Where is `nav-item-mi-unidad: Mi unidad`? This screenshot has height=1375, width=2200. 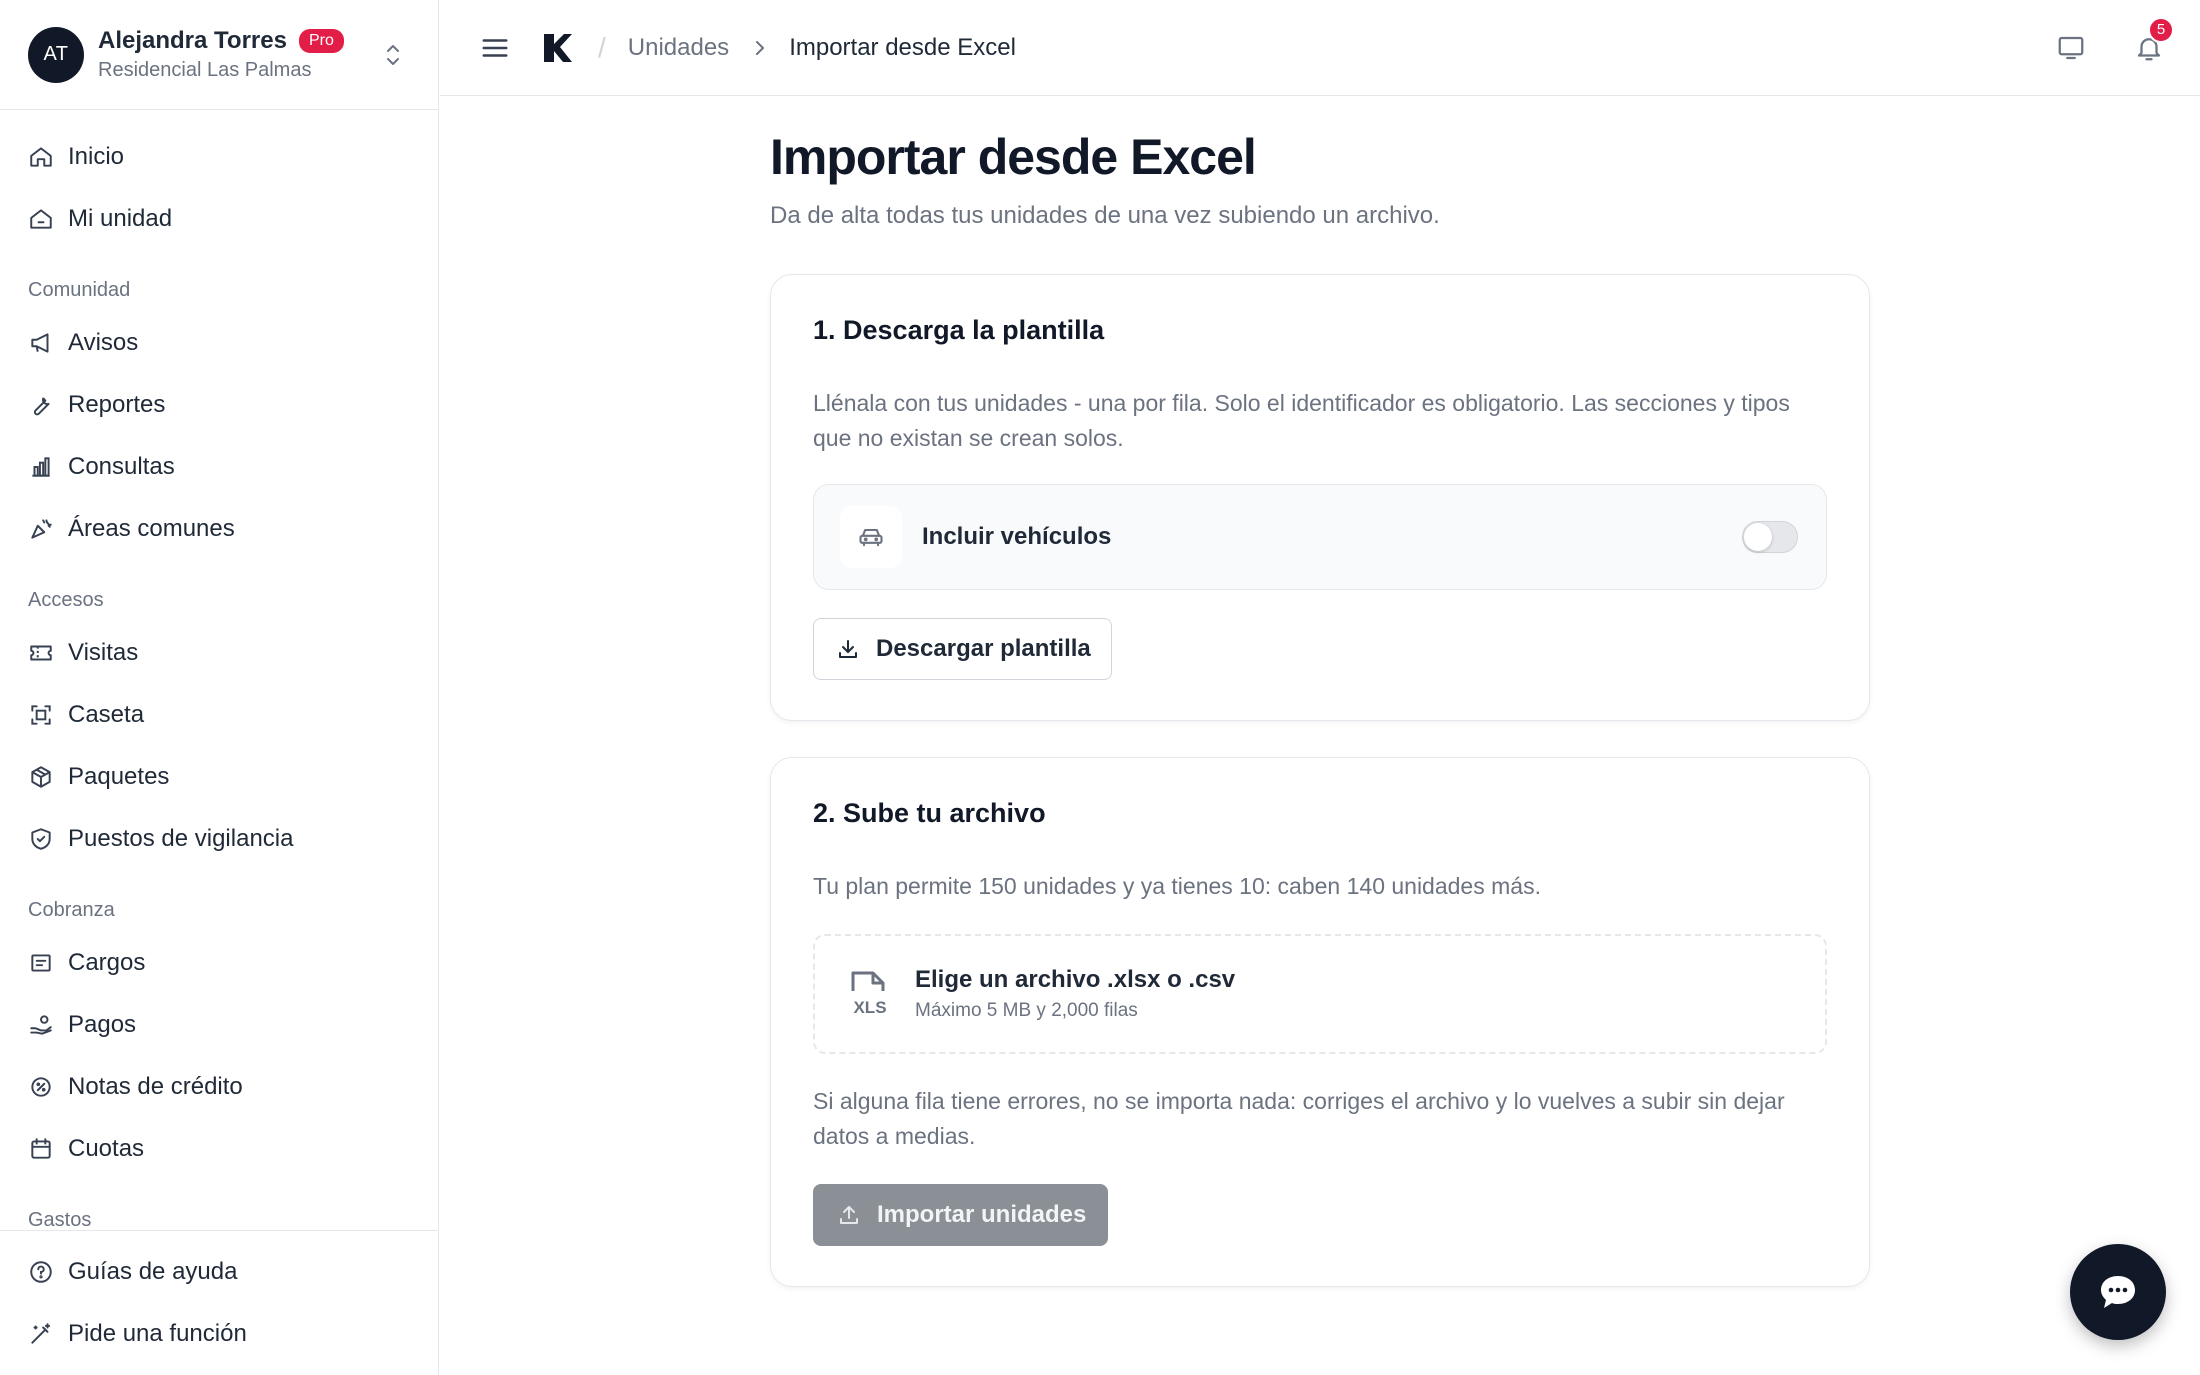
nav-item-mi-unidad: Mi unidad is located at coordinates (219, 219).